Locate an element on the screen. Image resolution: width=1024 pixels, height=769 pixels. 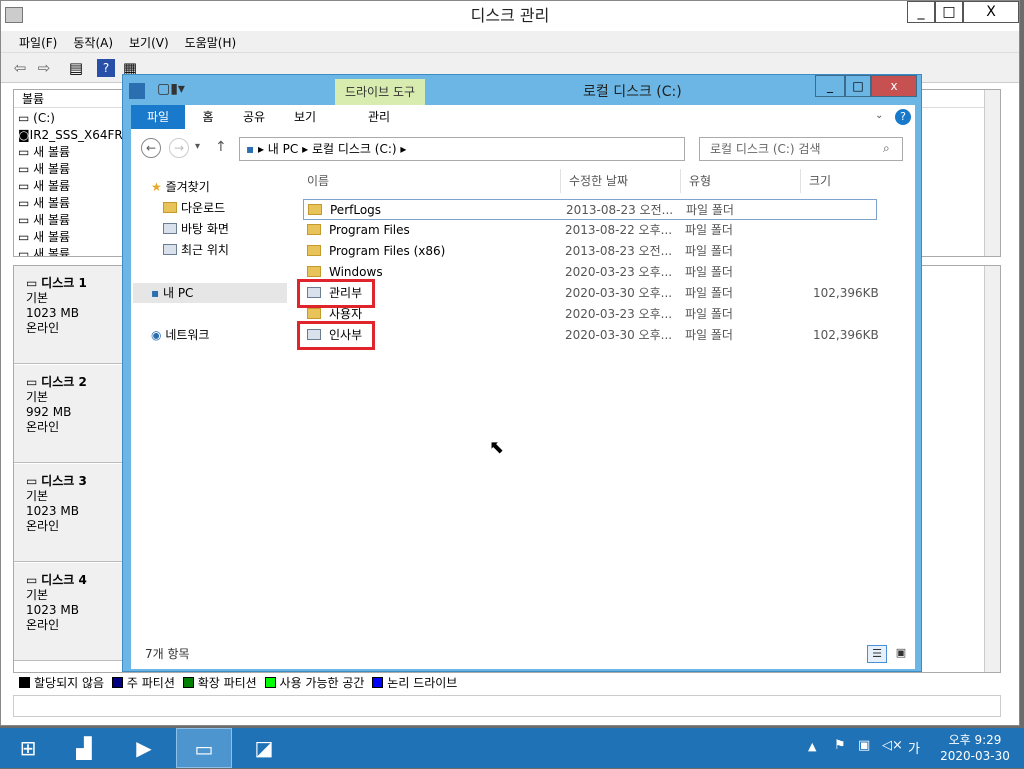
forward-button: → is located at coordinates (179, 148).